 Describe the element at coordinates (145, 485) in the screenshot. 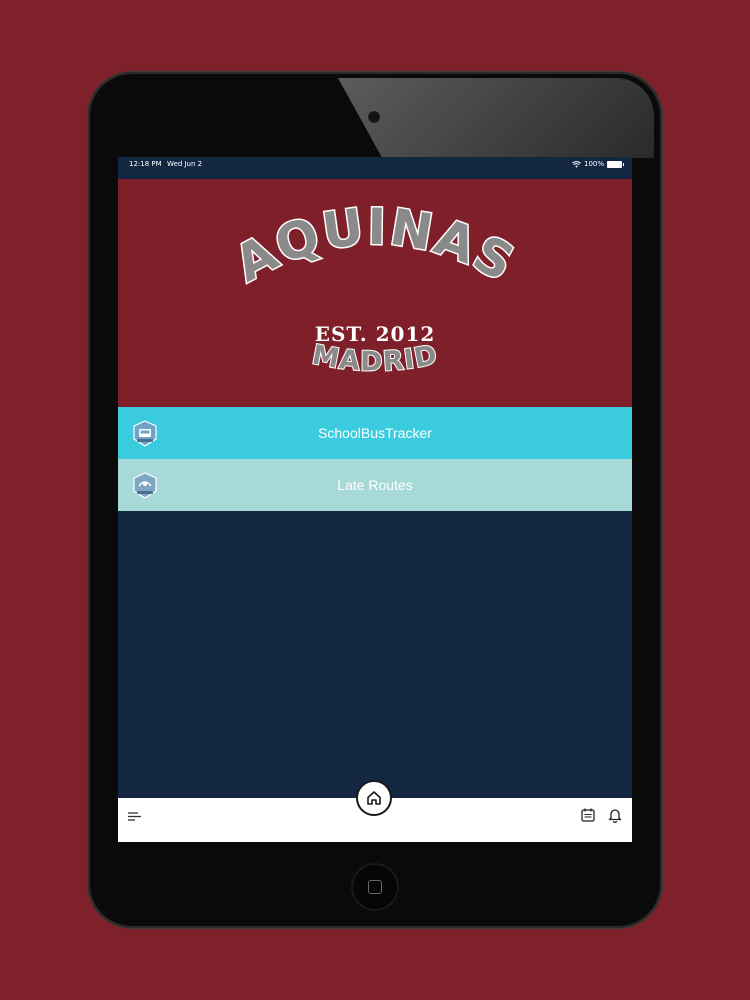

I see `route-badge-icon` at that location.